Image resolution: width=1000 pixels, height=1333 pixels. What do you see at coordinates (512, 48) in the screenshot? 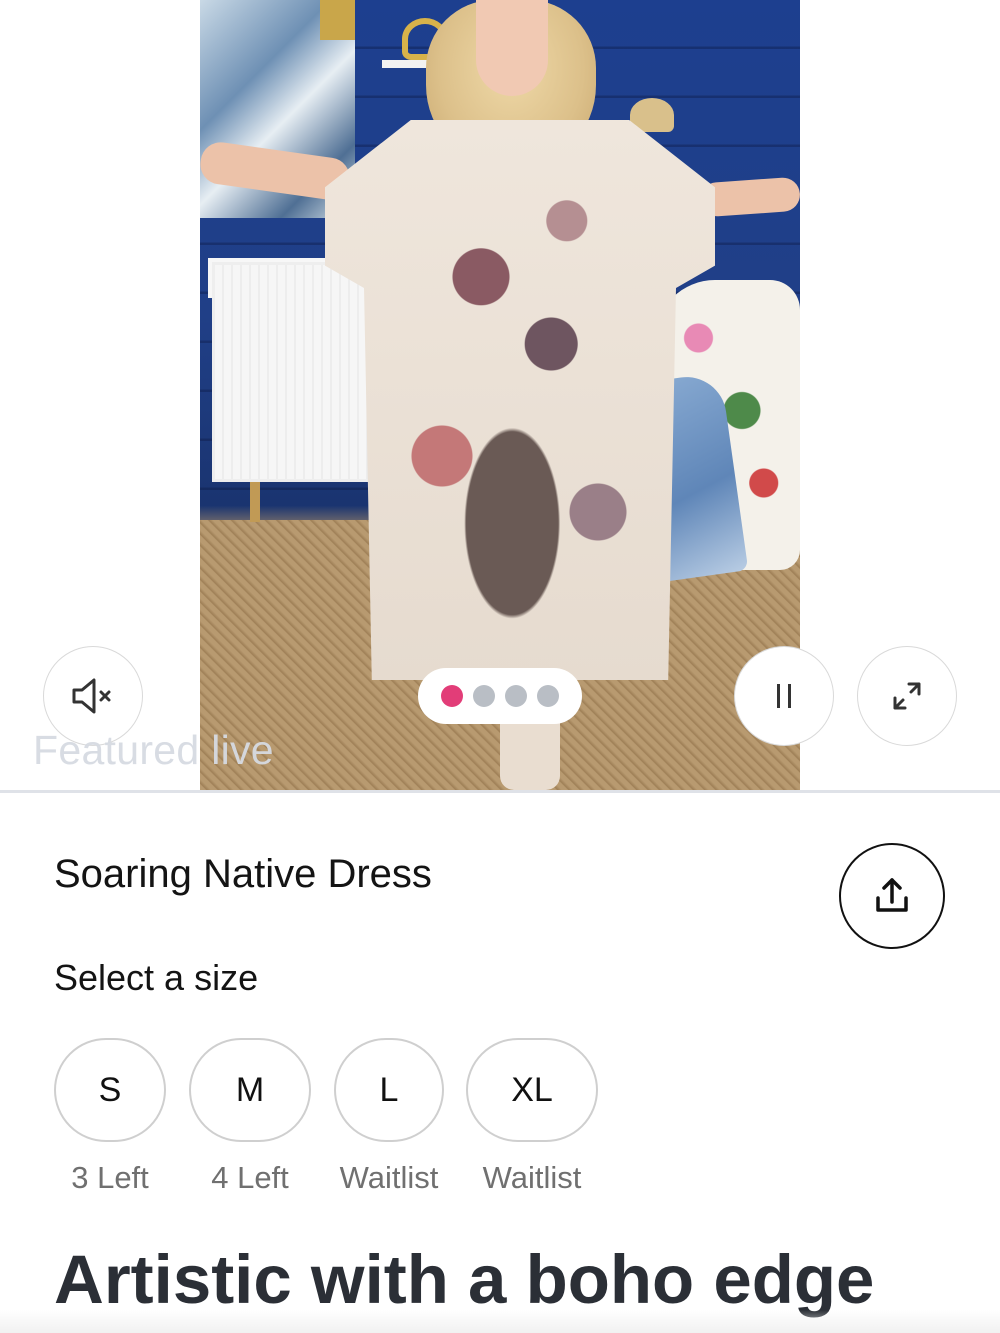
I see `model-face` at bounding box center [512, 48].